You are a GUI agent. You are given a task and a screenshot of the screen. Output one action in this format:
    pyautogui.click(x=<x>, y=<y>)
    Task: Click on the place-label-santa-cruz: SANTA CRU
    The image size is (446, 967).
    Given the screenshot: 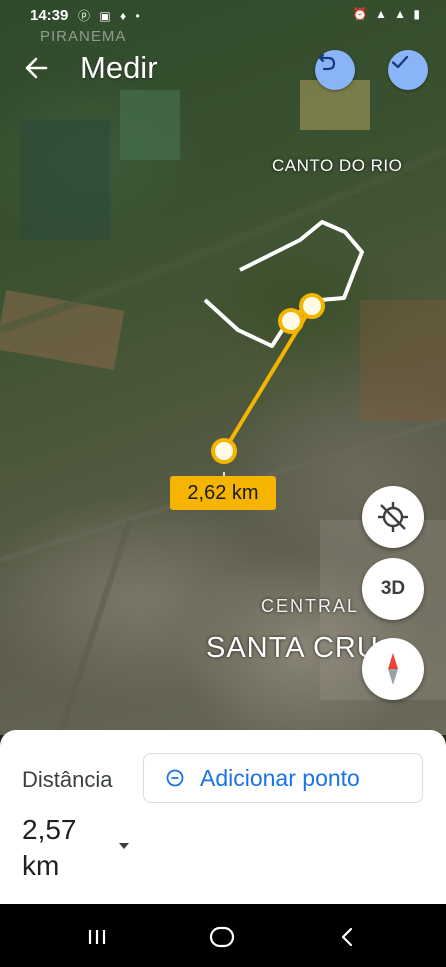 What is the action you would take?
    pyautogui.click(x=292, y=648)
    